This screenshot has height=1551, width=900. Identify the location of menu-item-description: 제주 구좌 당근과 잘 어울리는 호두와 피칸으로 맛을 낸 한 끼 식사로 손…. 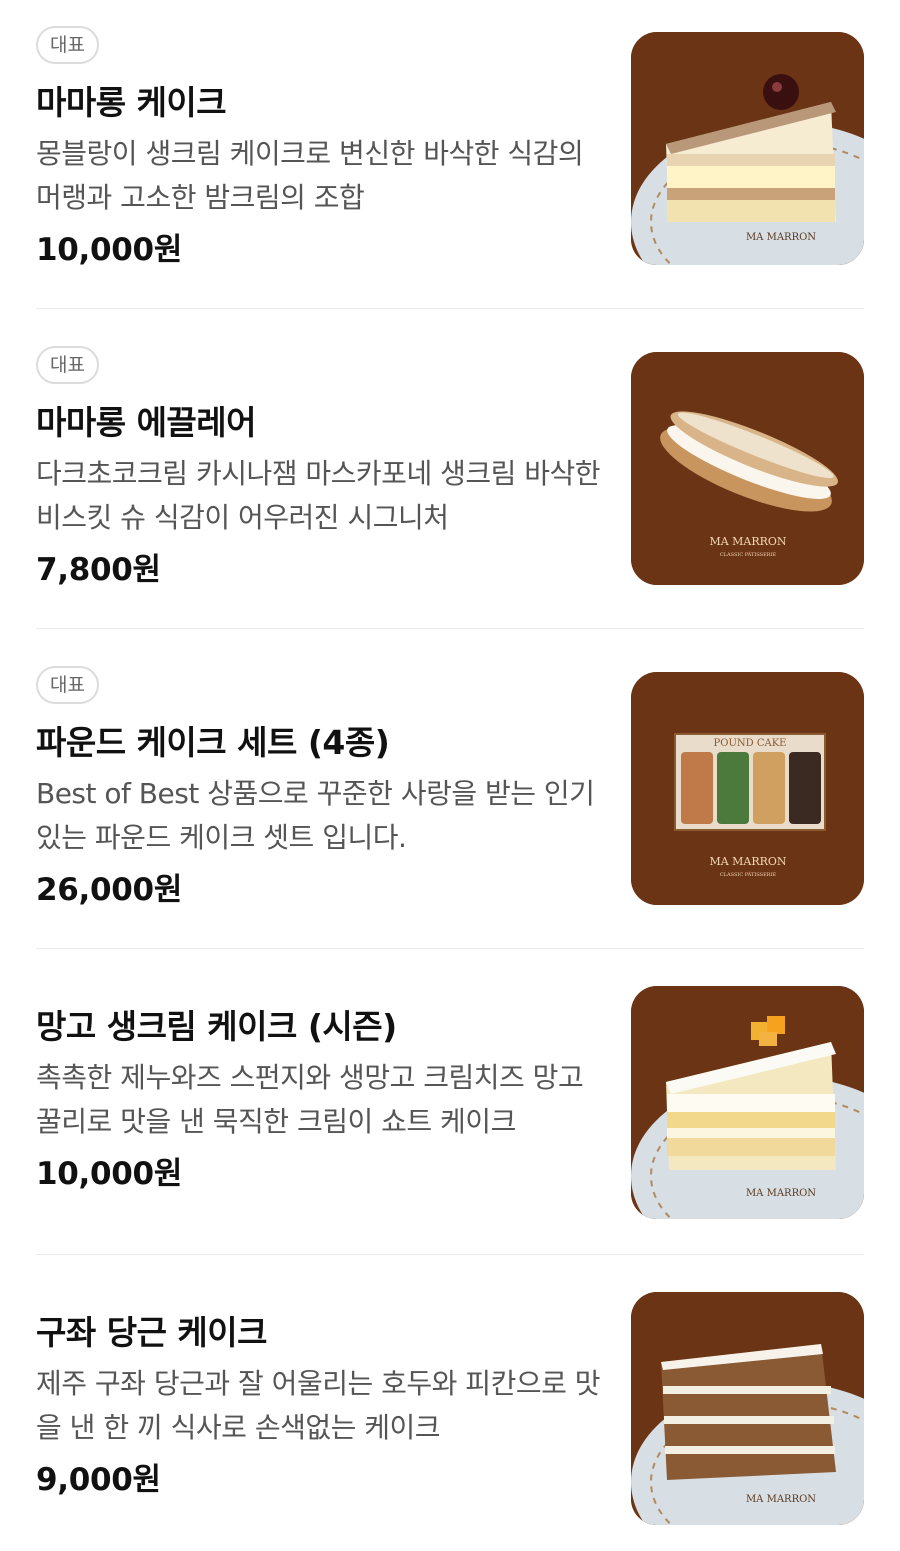
(318, 1405).